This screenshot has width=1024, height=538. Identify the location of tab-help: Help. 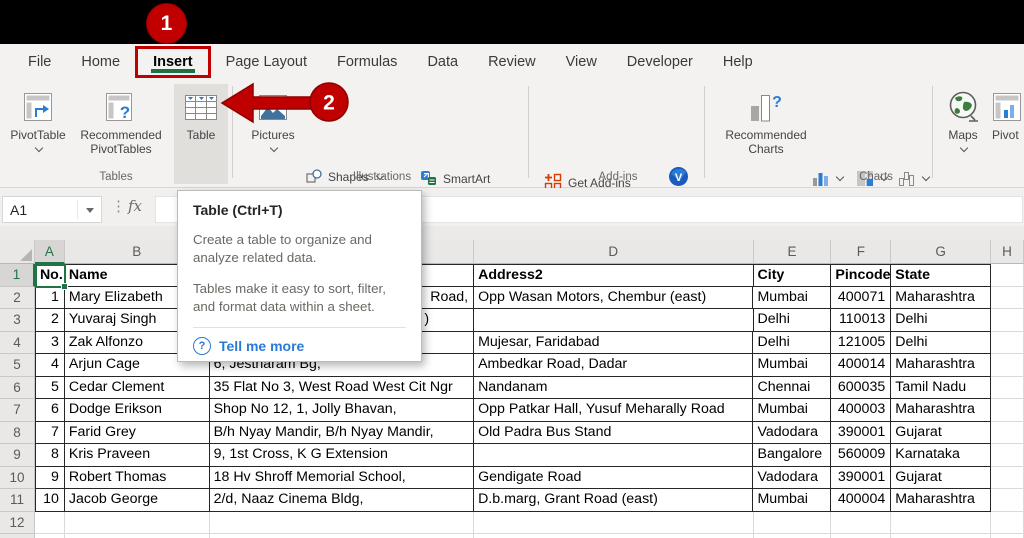
(738, 62).